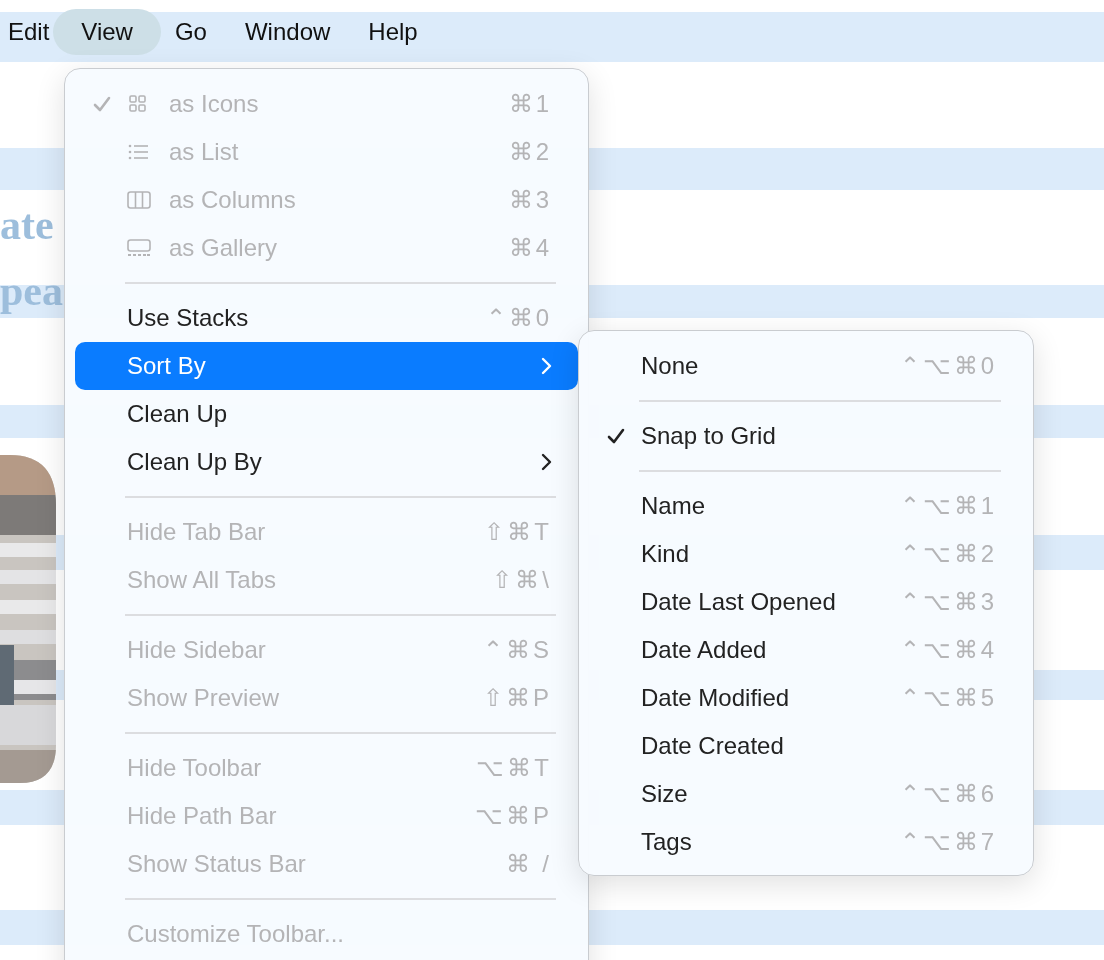  I want to click on menu-bar-item: View, so click(107, 32).